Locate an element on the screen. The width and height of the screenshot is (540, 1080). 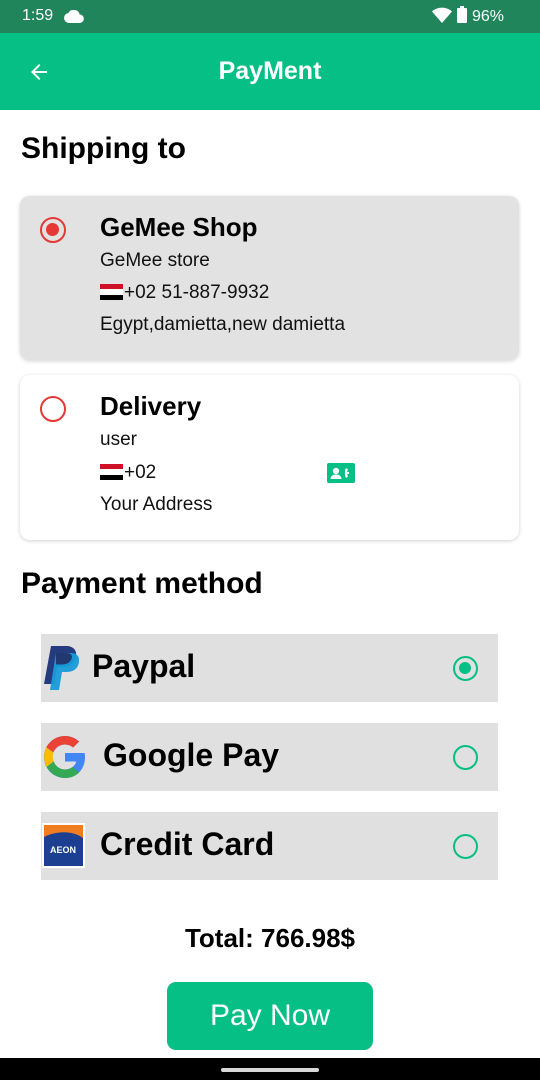
wifi-icon is located at coordinates (441, 17).